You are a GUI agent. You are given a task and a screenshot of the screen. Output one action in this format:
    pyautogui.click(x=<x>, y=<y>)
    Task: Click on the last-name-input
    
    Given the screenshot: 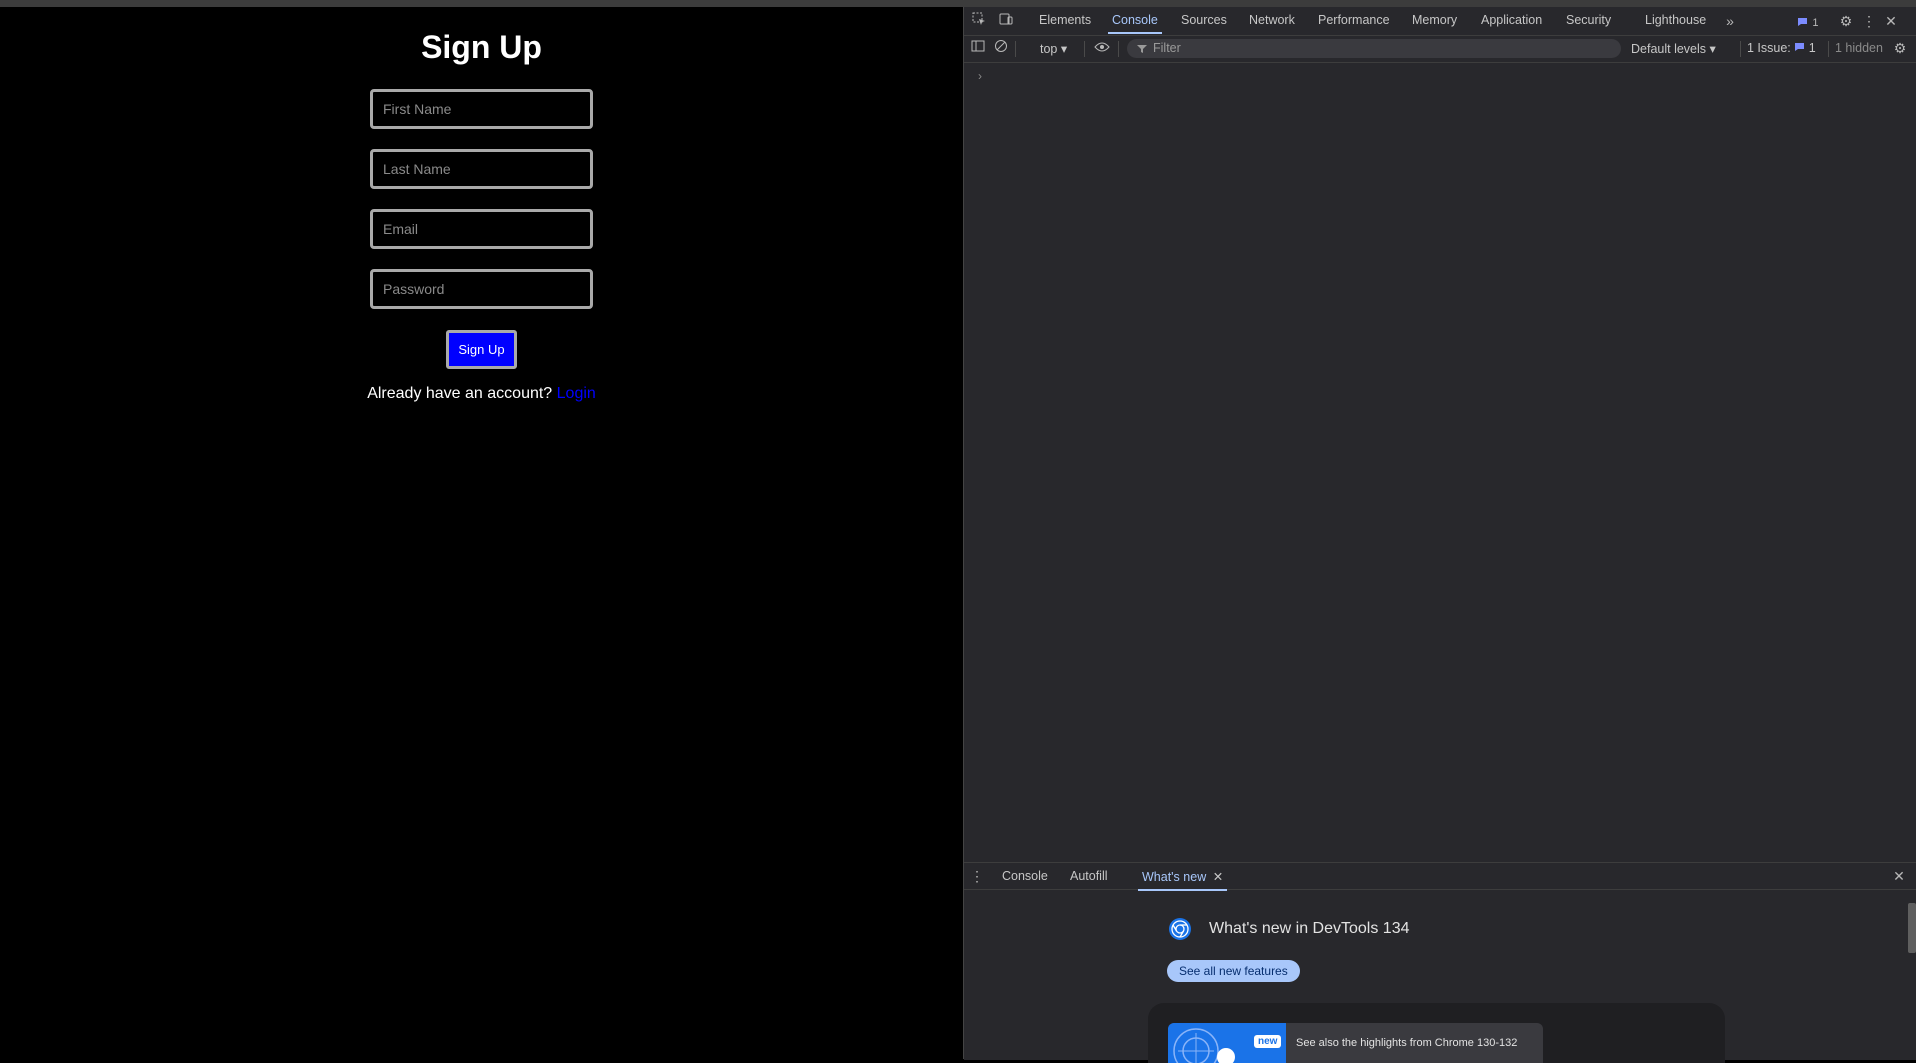 What is the action you would take?
    pyautogui.click(x=481, y=169)
    